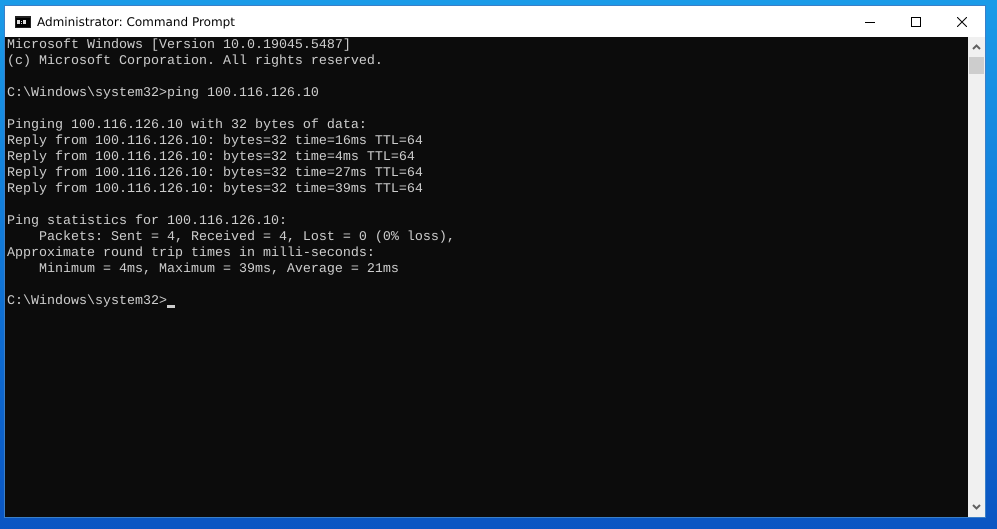 The width and height of the screenshot is (997, 529). Describe the element at coordinates (23, 22) in the screenshot. I see `console-app-icon` at that location.